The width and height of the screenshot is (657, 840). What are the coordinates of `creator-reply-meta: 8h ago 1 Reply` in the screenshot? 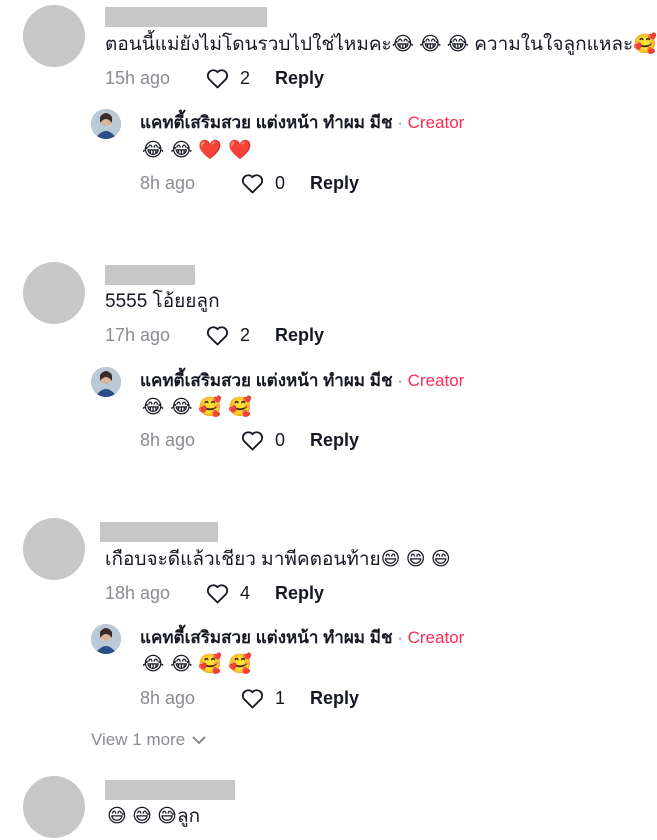 It's located at (249, 698).